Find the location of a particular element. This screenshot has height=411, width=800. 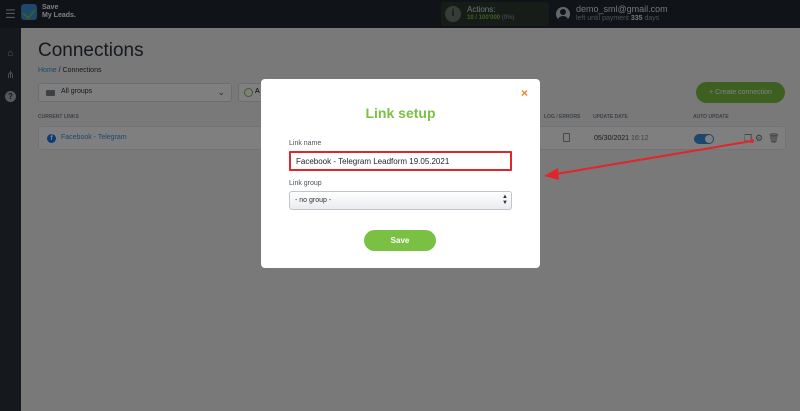

red-arrow-annotation is located at coordinates (649, 159).